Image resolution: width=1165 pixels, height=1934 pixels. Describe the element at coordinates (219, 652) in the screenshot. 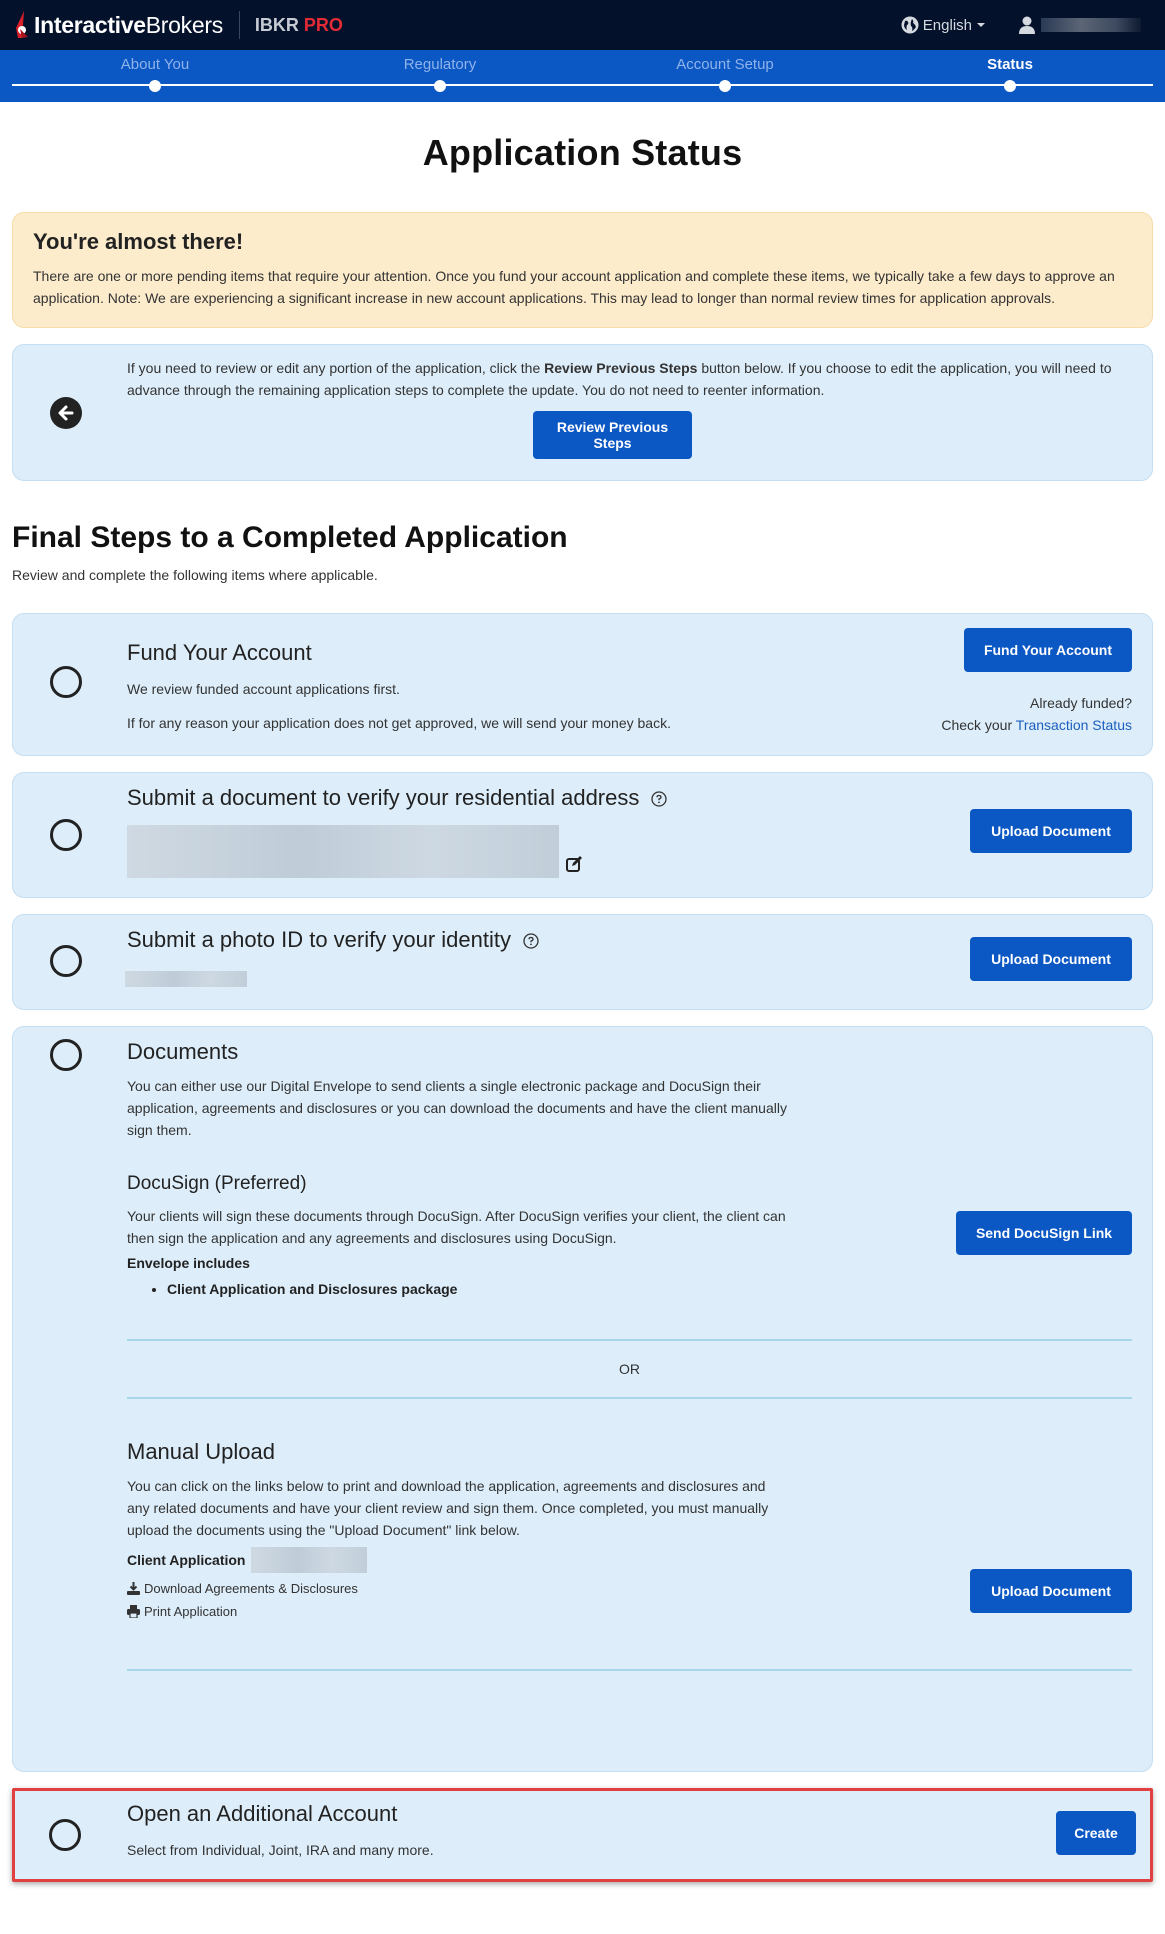

I see `task-title: Fund Your Account` at that location.